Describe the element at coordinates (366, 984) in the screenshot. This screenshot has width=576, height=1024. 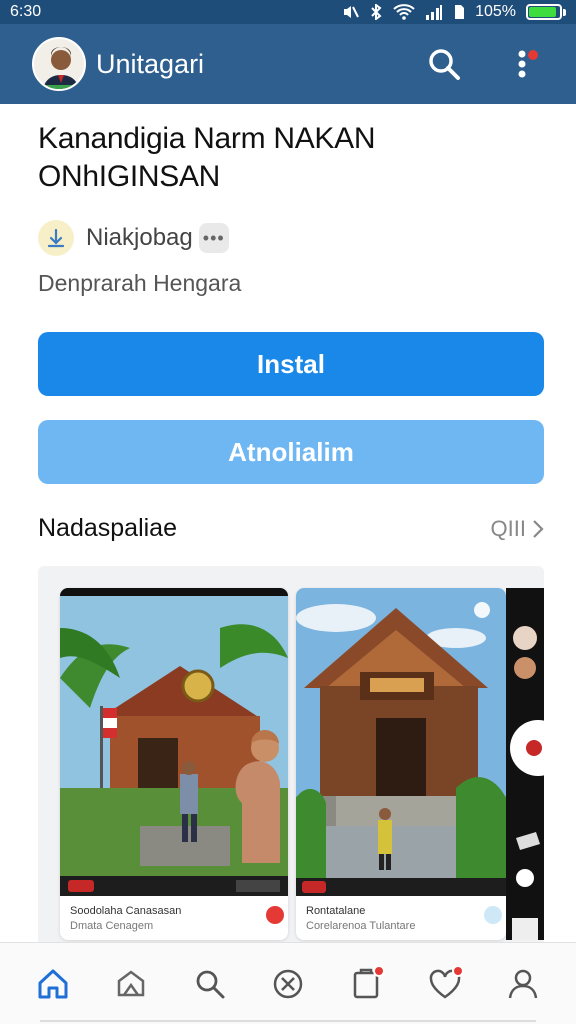
I see `nav-updates` at that location.